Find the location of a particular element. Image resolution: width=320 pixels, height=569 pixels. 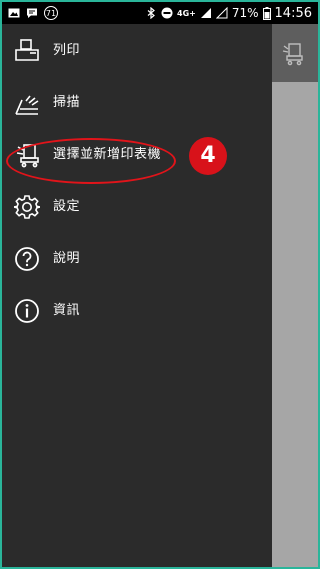

menu-item-label: 資訊 is located at coordinates (67, 310).